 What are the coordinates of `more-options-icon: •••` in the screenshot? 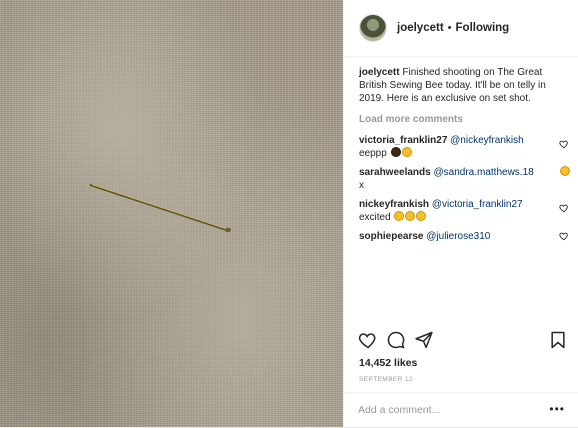 It's located at (557, 409).